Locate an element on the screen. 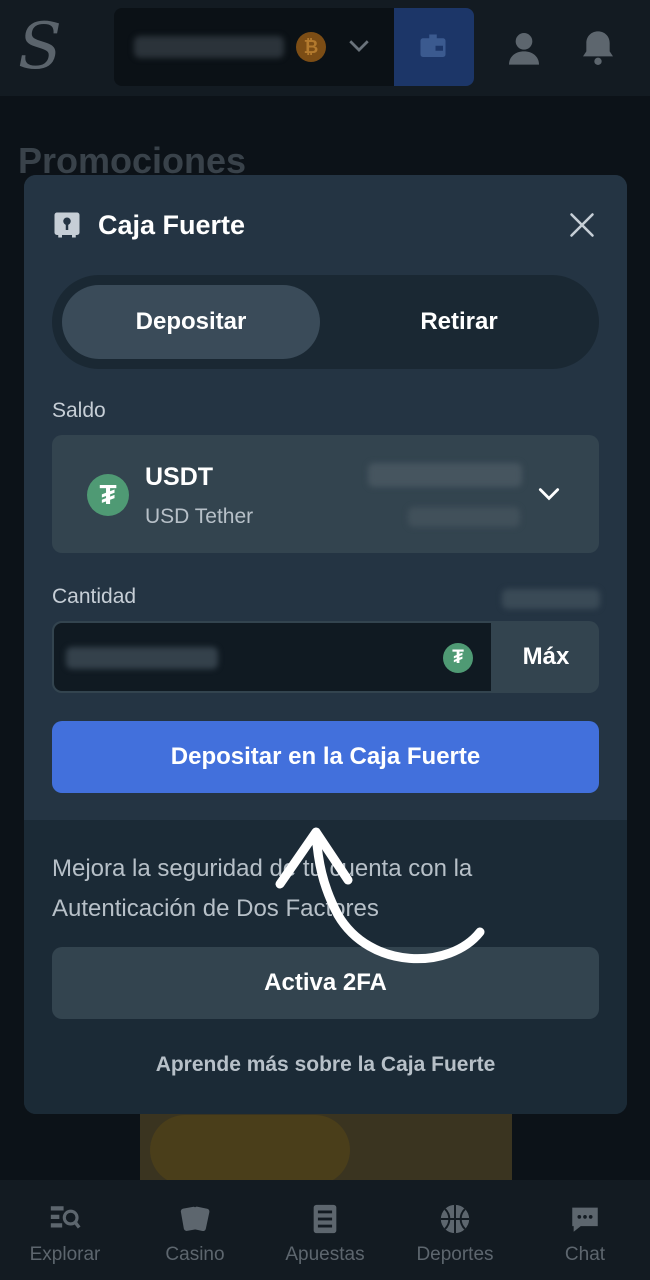 This screenshot has height=1280, width=650. top-header: S ₿ is located at coordinates (325, 48).